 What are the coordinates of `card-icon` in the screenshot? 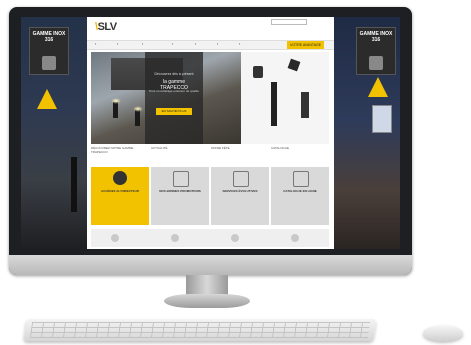 It's located at (181, 179).